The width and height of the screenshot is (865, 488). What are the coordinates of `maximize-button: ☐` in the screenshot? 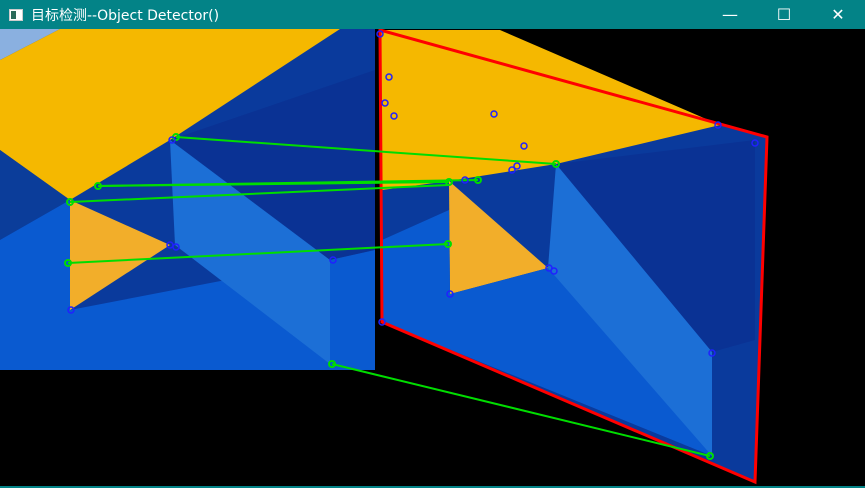 It's located at (784, 14).